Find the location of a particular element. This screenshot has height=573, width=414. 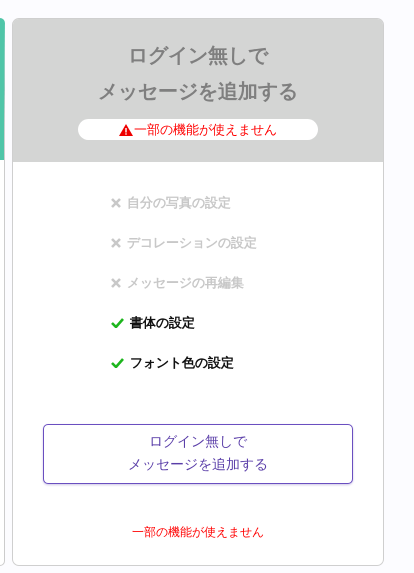

warning-note: 一部の機能が使えません is located at coordinates (198, 532).